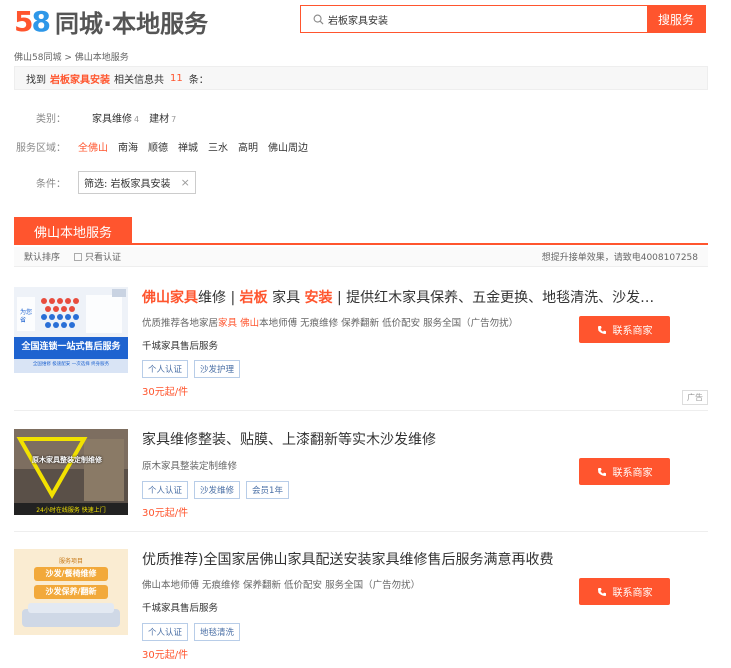 The image size is (731, 668). What do you see at coordinates (36, 80) in the screenshot?
I see `found-prefix: 找到` at bounding box center [36, 80].